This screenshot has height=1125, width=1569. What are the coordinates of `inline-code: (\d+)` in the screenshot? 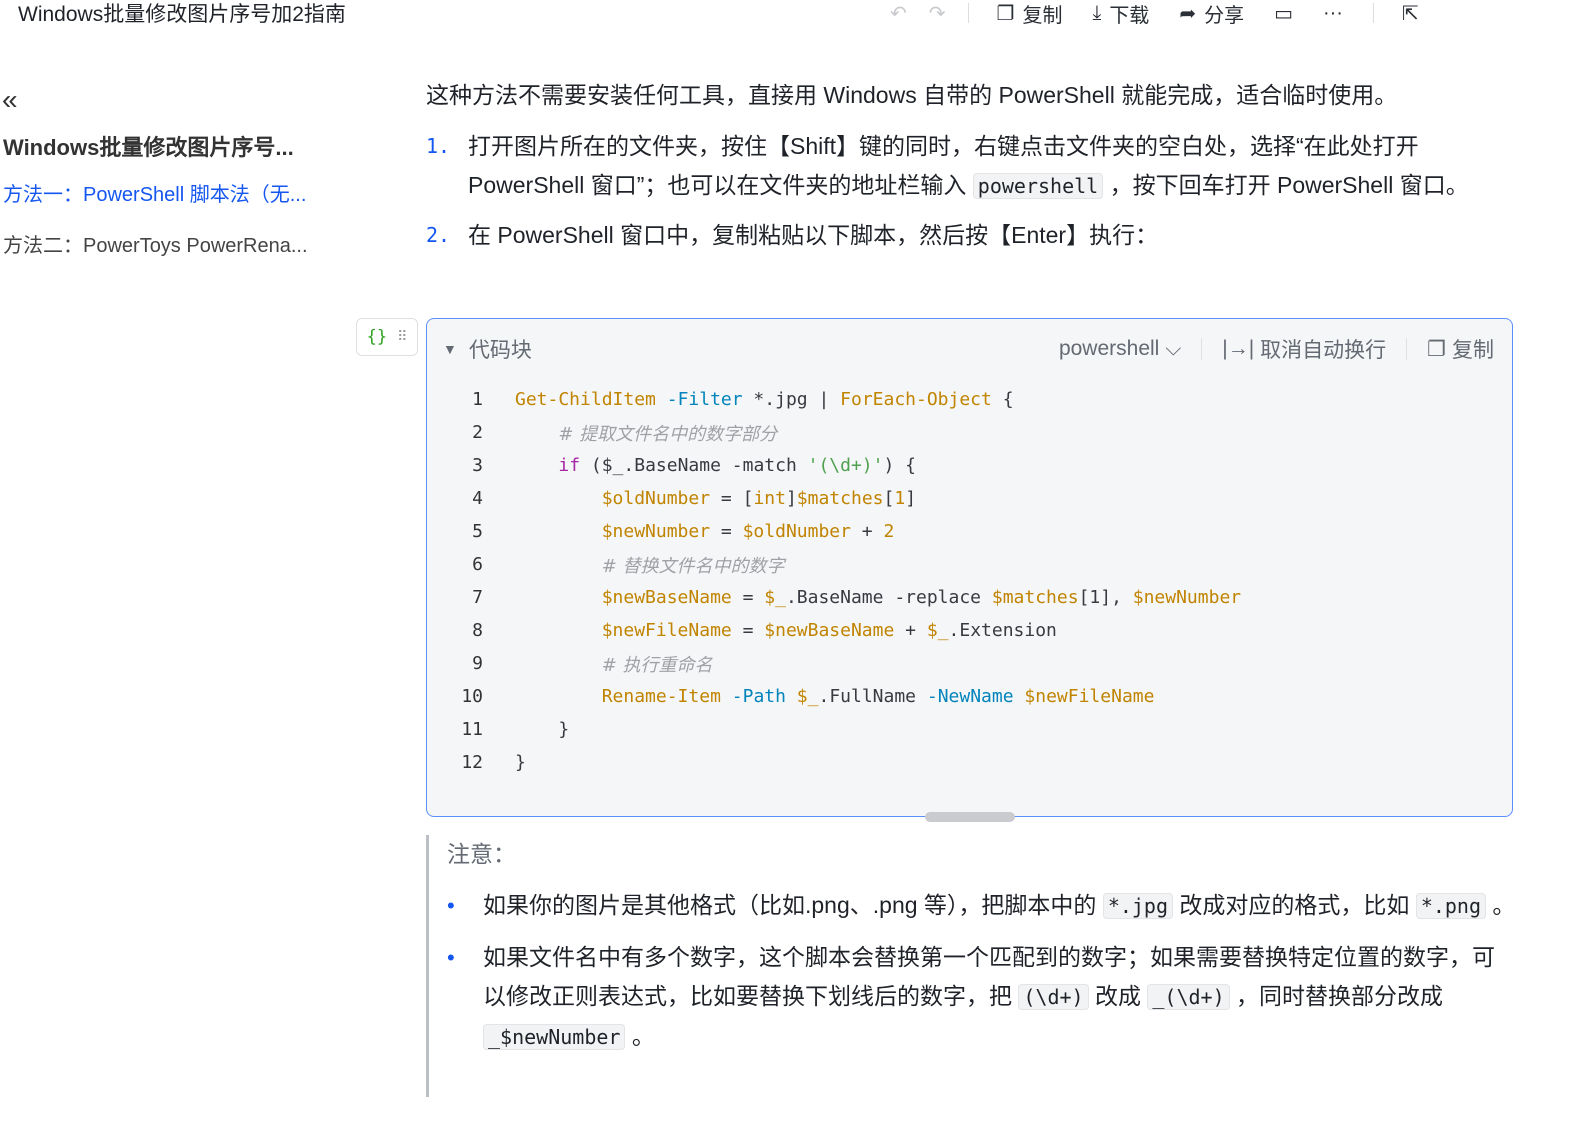 It's located at (1053, 997).